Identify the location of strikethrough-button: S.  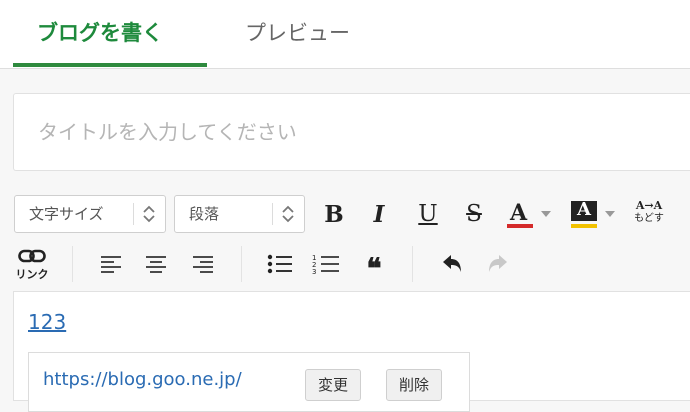
(474, 214).